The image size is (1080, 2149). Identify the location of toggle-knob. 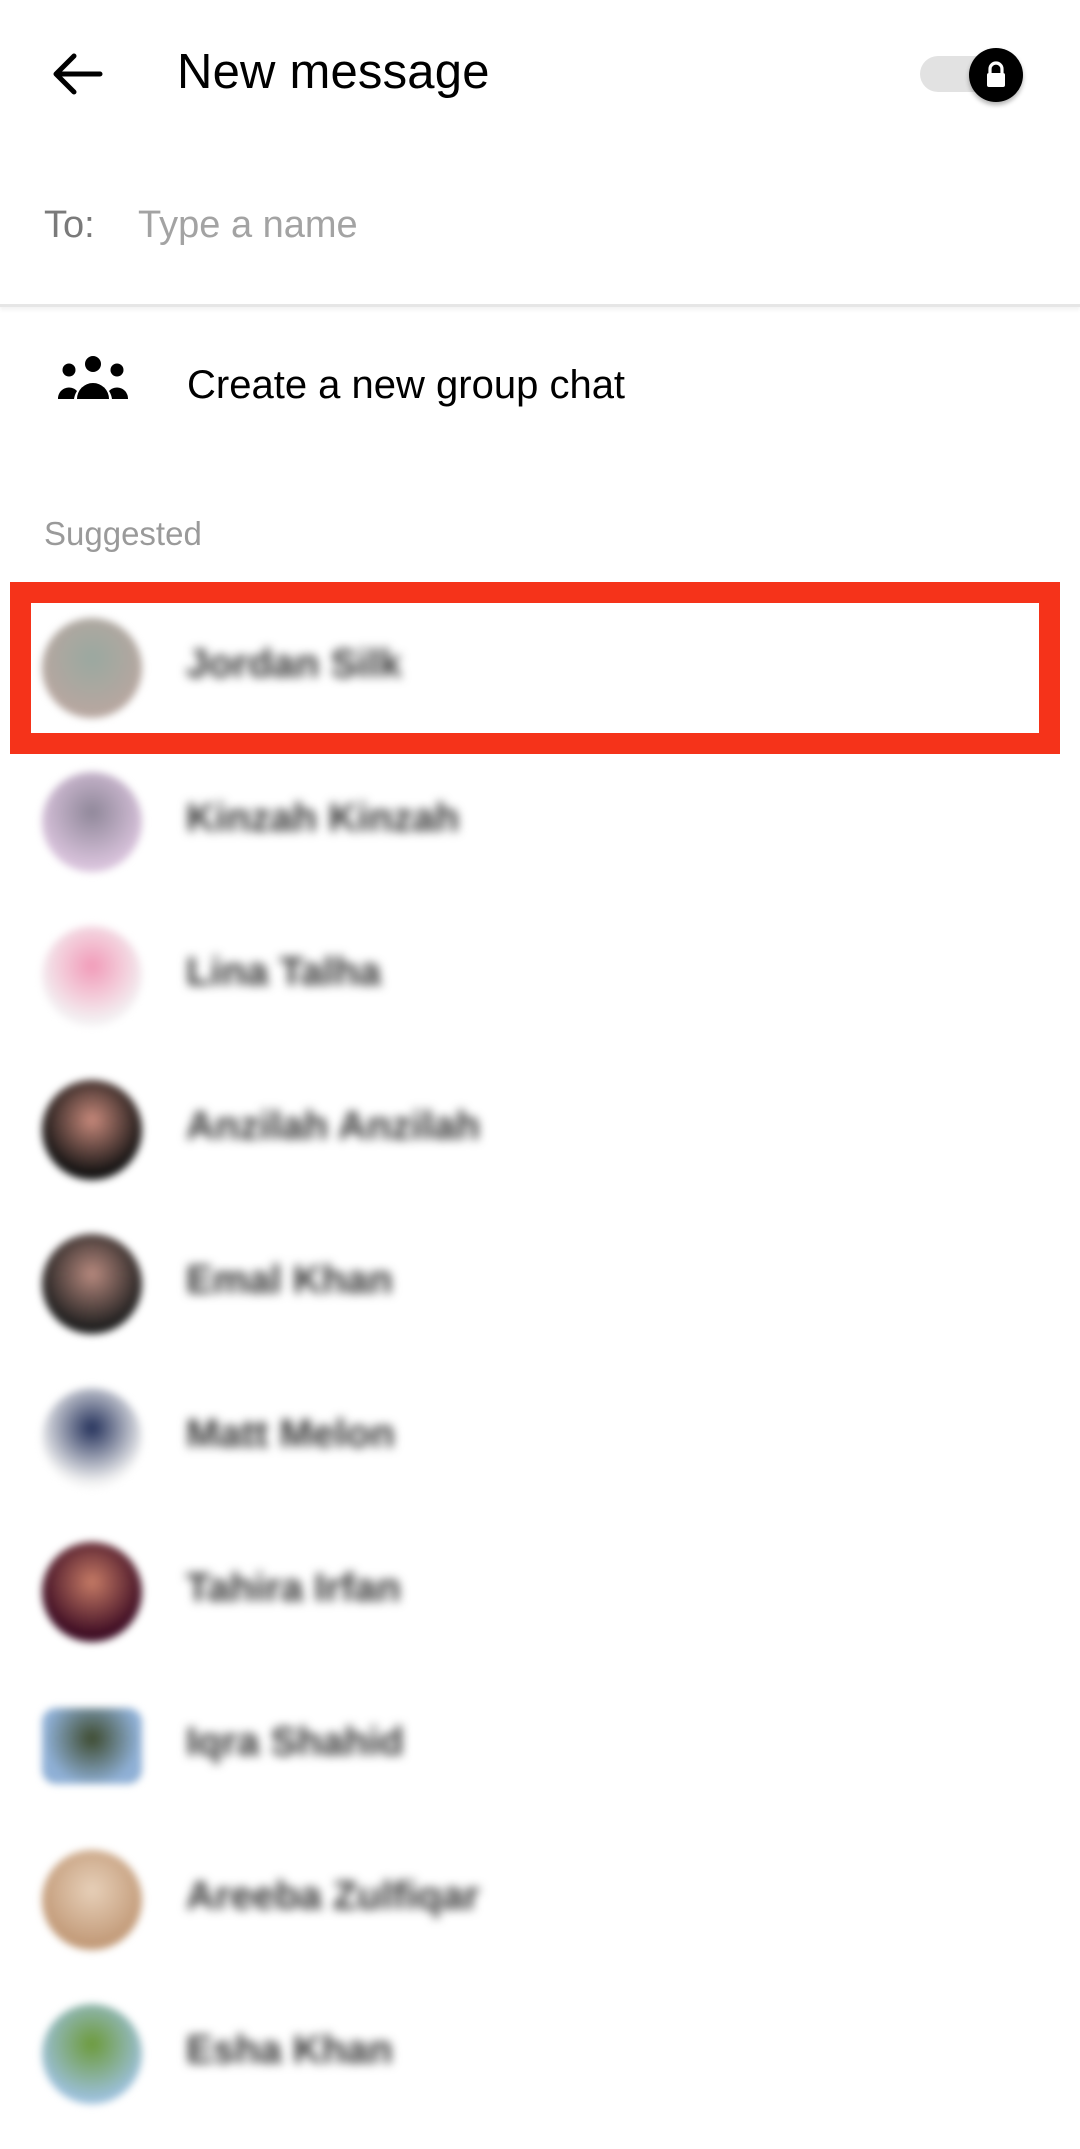
(996, 75).